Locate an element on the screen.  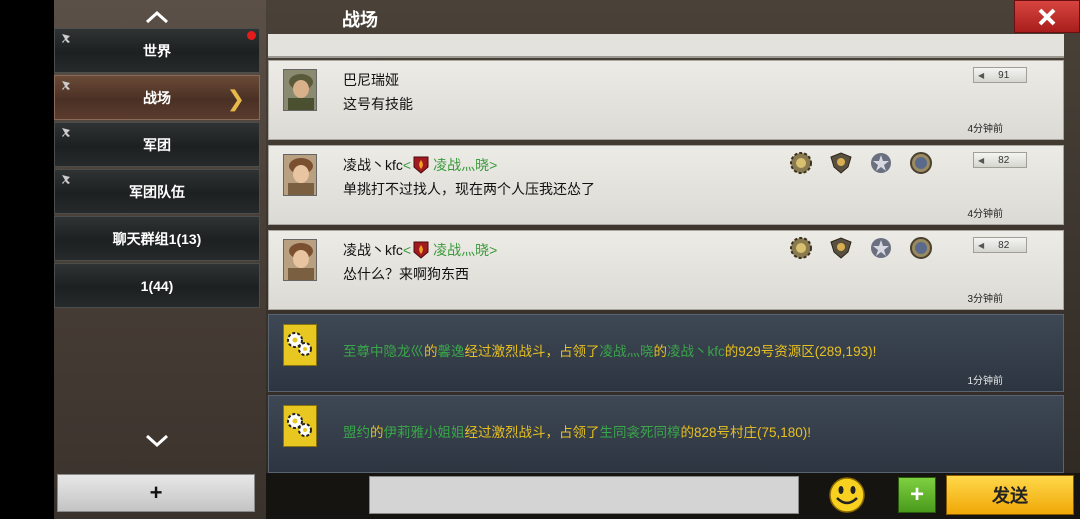
unread-dot is located at coordinates (251, 35).